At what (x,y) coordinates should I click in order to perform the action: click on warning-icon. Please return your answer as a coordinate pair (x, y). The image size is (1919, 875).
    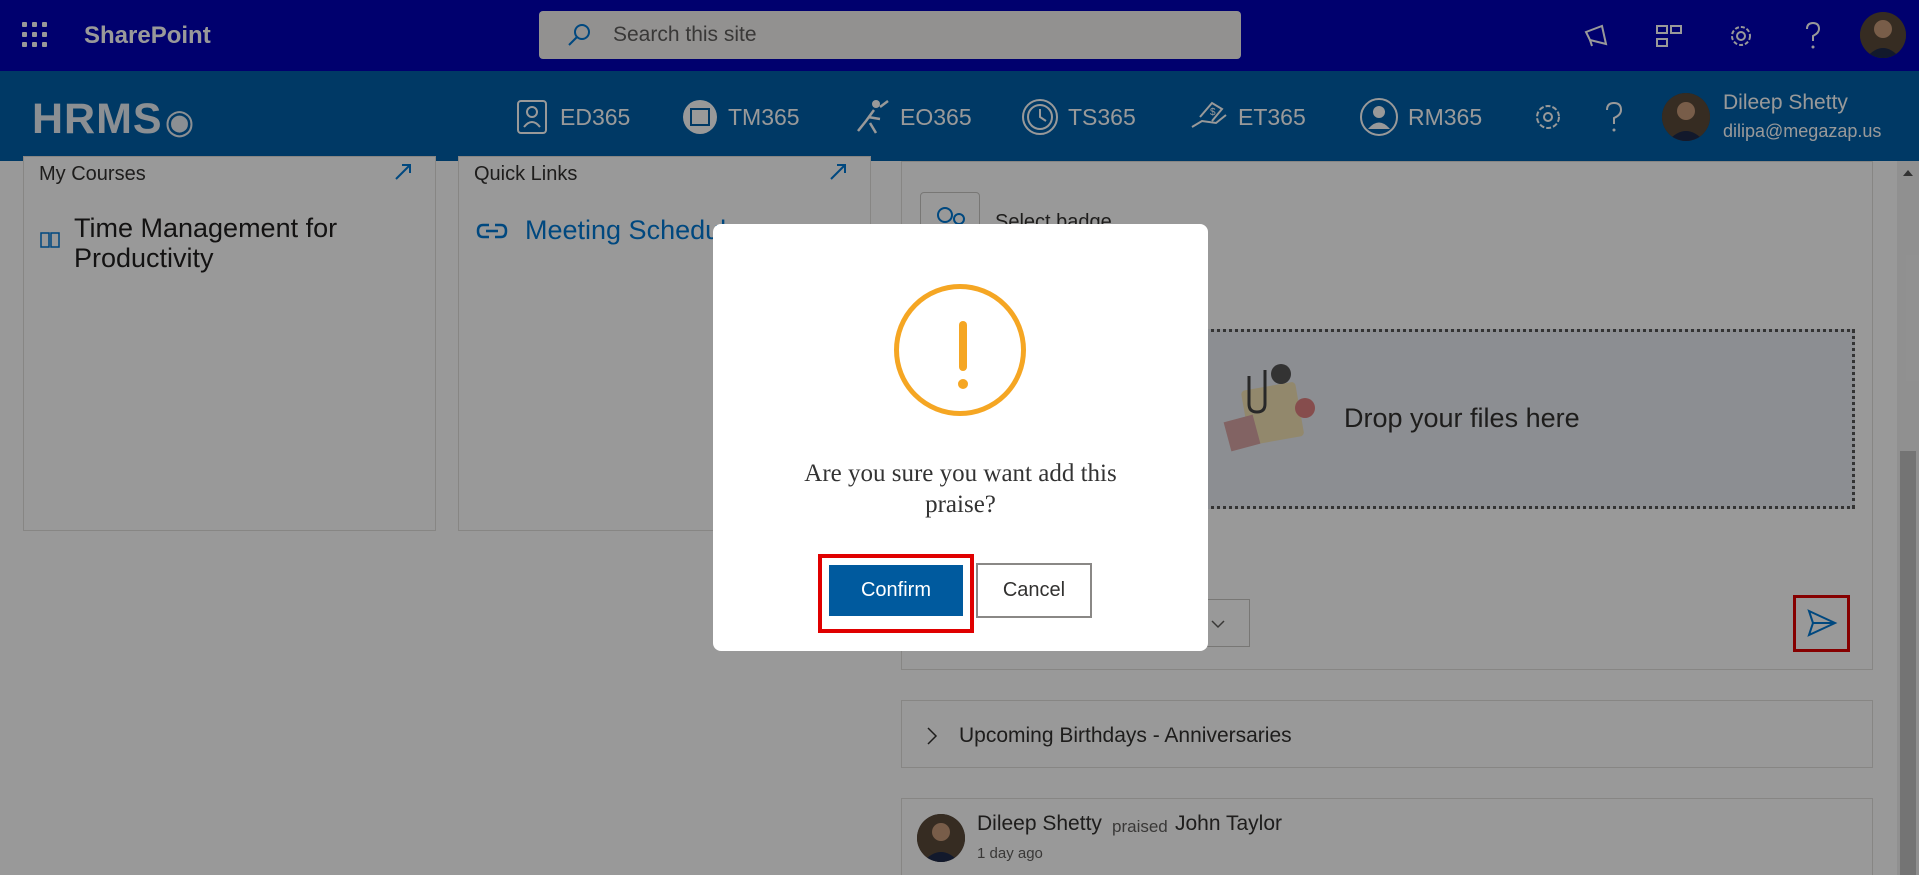
    Looking at the image, I should click on (960, 350).